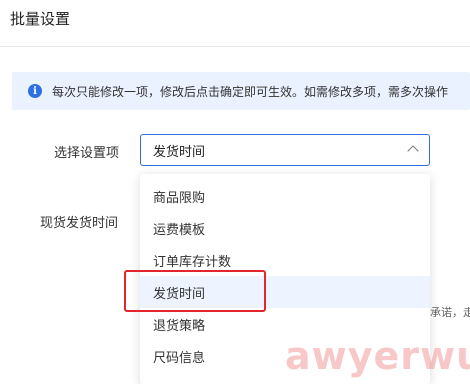 This screenshot has height=384, width=470. Describe the element at coordinates (413, 151) in the screenshot. I see `chevron-up-icon` at that location.